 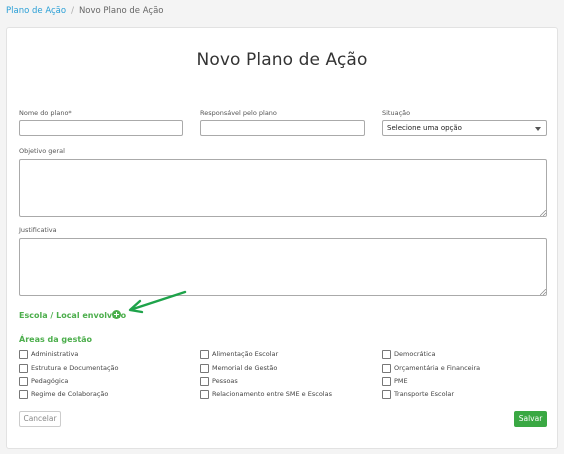 I want to click on checkbox-relacionamento-sme-escolas: Relacionamento entre SME e Escolas, so click(x=266, y=394).